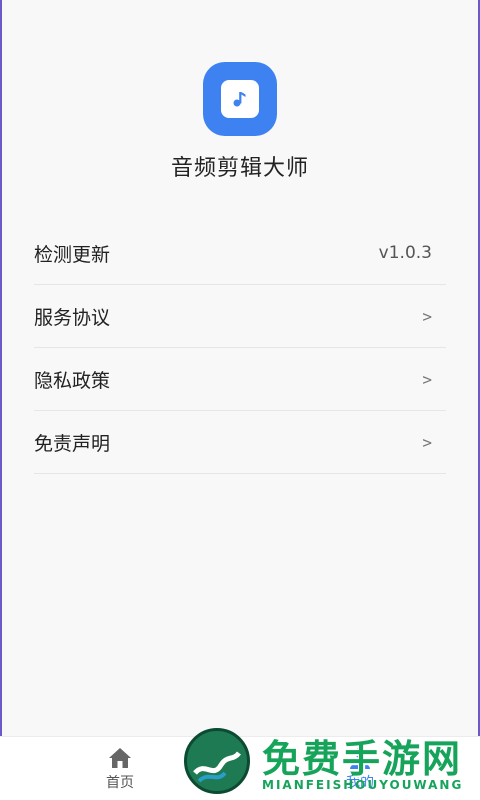 This screenshot has width=480, height=800. I want to click on privacy-policy-label: 隐私政策, so click(72, 380).